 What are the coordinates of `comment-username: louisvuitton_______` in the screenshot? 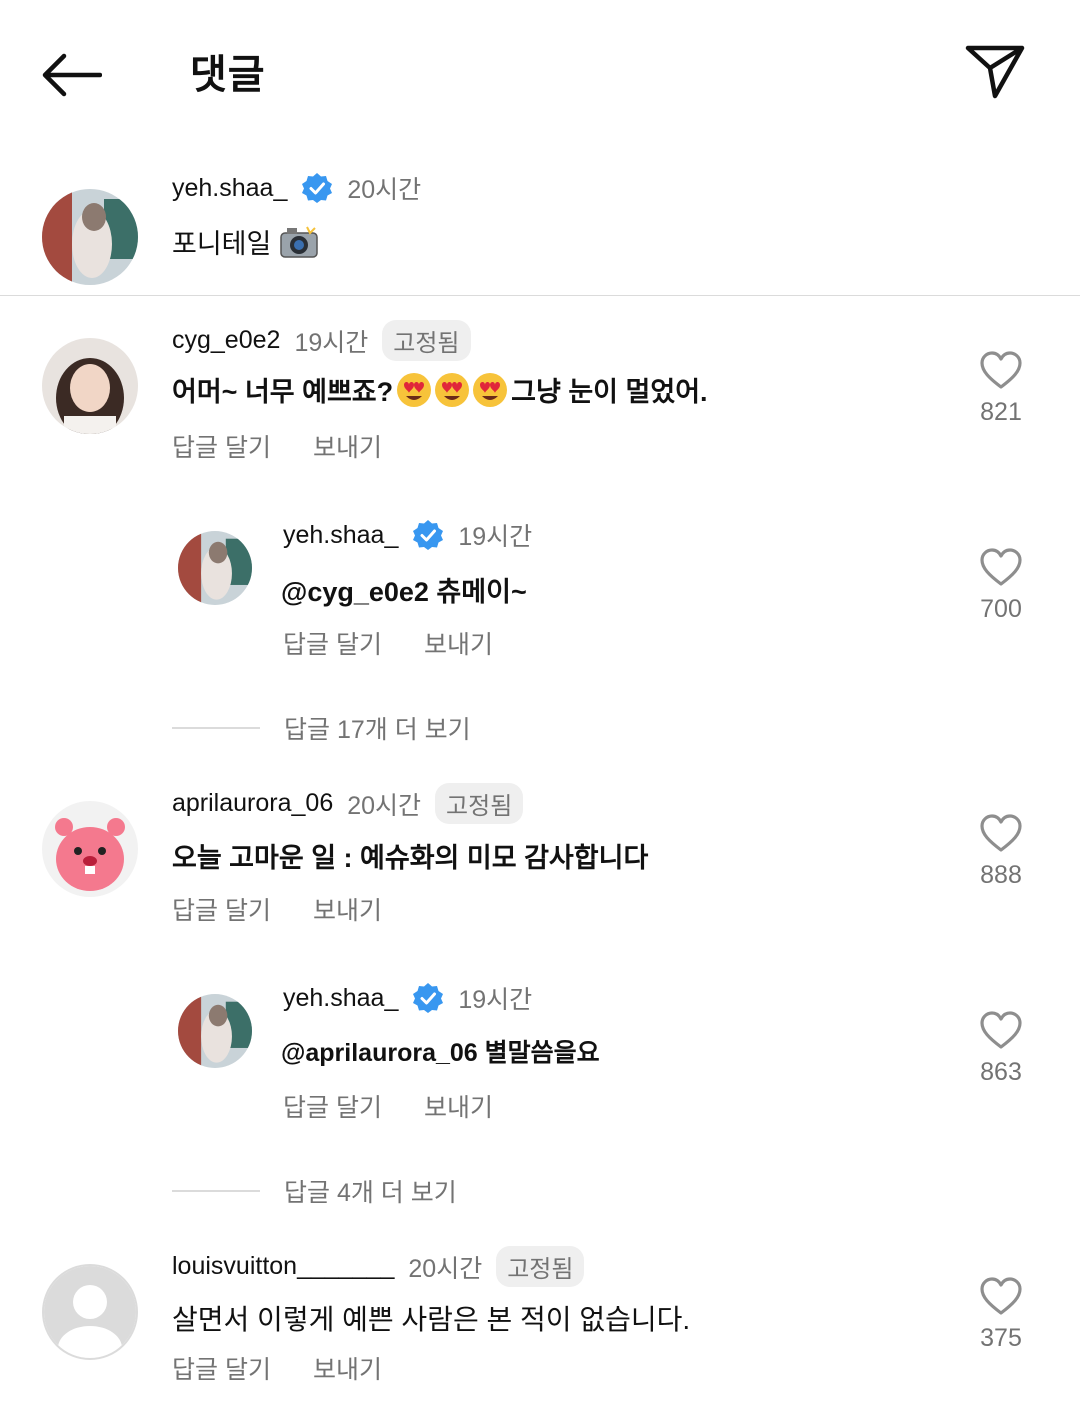 It's located at (283, 1266).